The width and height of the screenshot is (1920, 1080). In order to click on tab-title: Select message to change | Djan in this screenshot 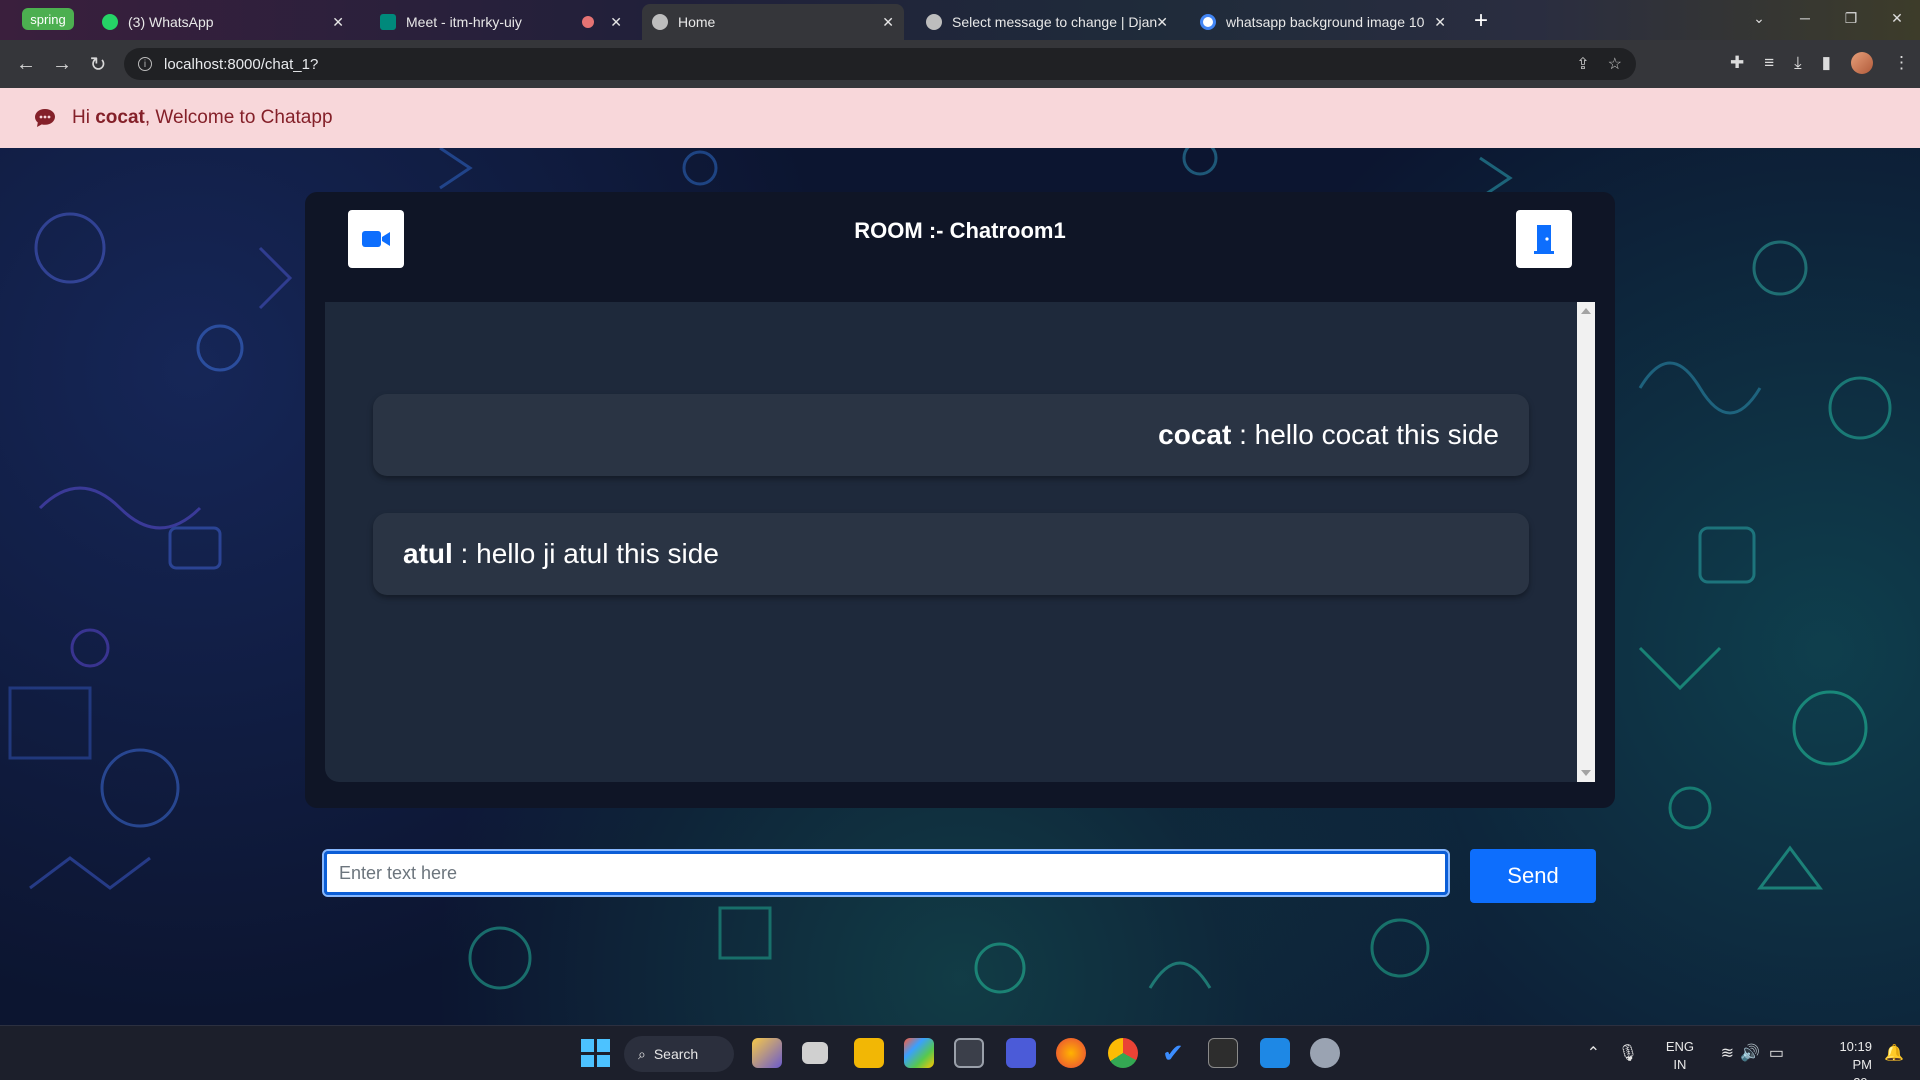, I will do `click(1055, 22)`.